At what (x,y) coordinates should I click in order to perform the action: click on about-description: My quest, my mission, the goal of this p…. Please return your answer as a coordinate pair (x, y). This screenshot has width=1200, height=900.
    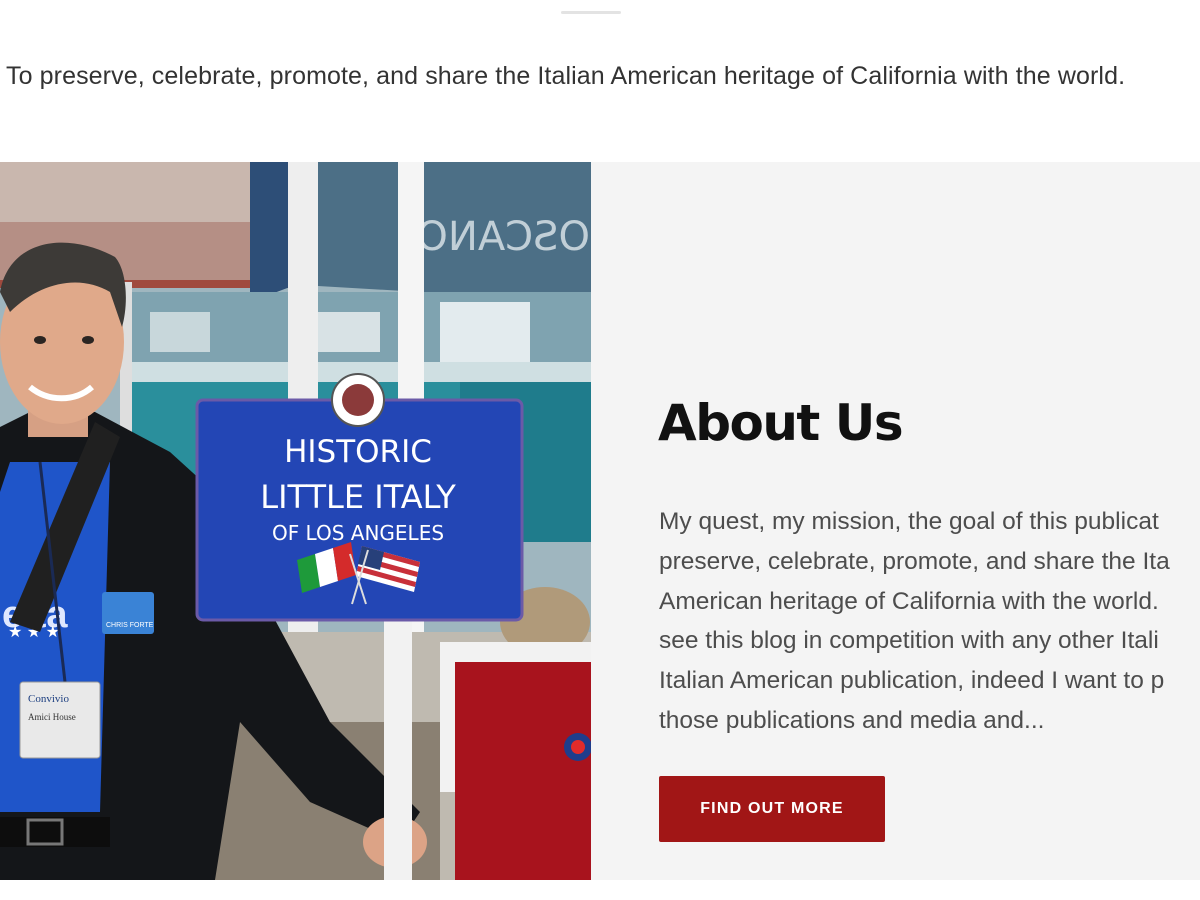
    Looking at the image, I should click on (929, 621).